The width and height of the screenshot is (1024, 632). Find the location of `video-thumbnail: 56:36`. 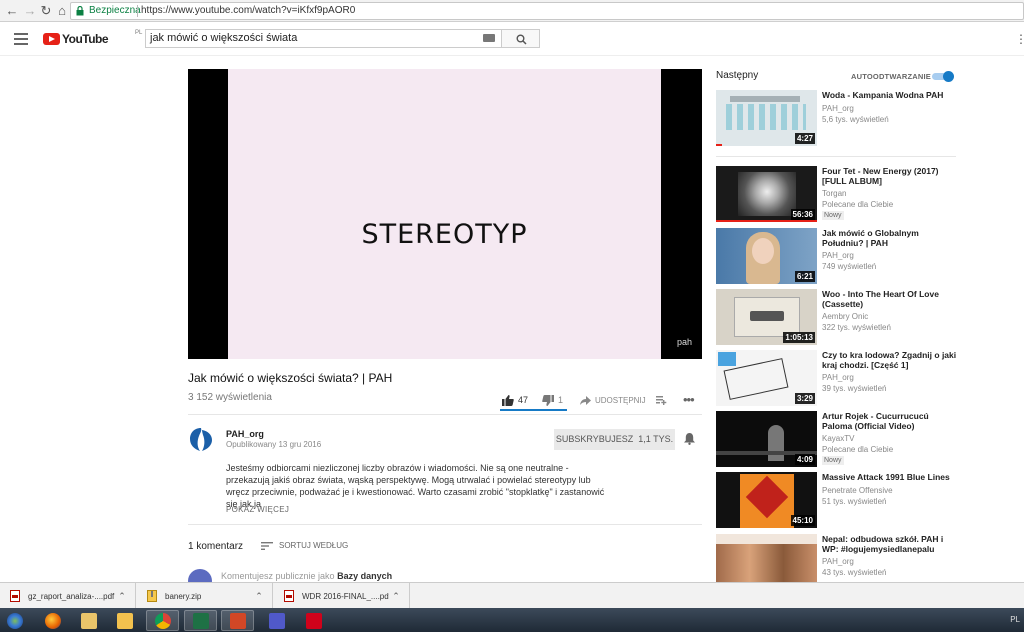

video-thumbnail: 56:36 is located at coordinates (766, 194).